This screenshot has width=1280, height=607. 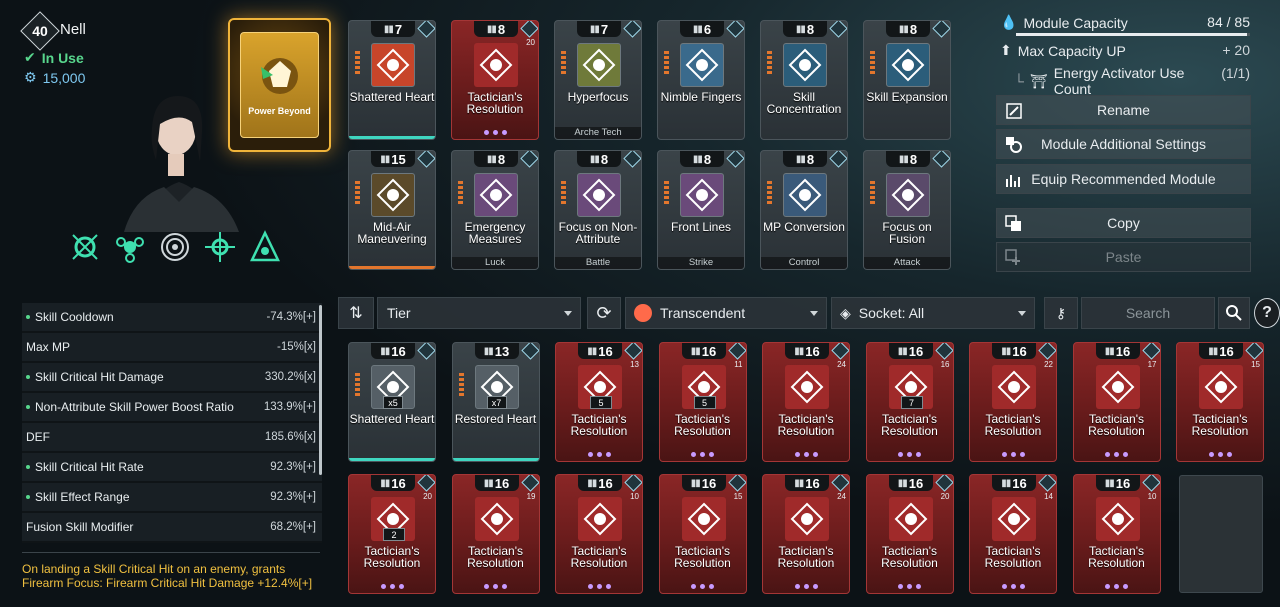 What do you see at coordinates (1123, 257) in the screenshot?
I see `paste-button: Paste` at bounding box center [1123, 257].